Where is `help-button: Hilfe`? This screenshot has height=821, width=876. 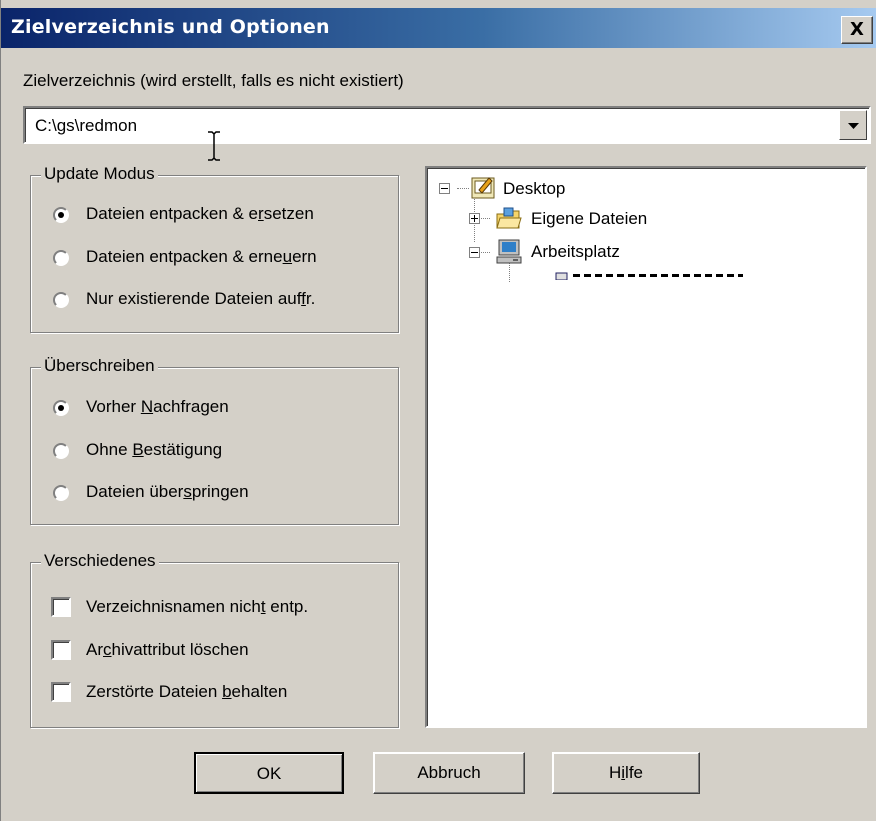
help-button: Hilfe is located at coordinates (626, 773).